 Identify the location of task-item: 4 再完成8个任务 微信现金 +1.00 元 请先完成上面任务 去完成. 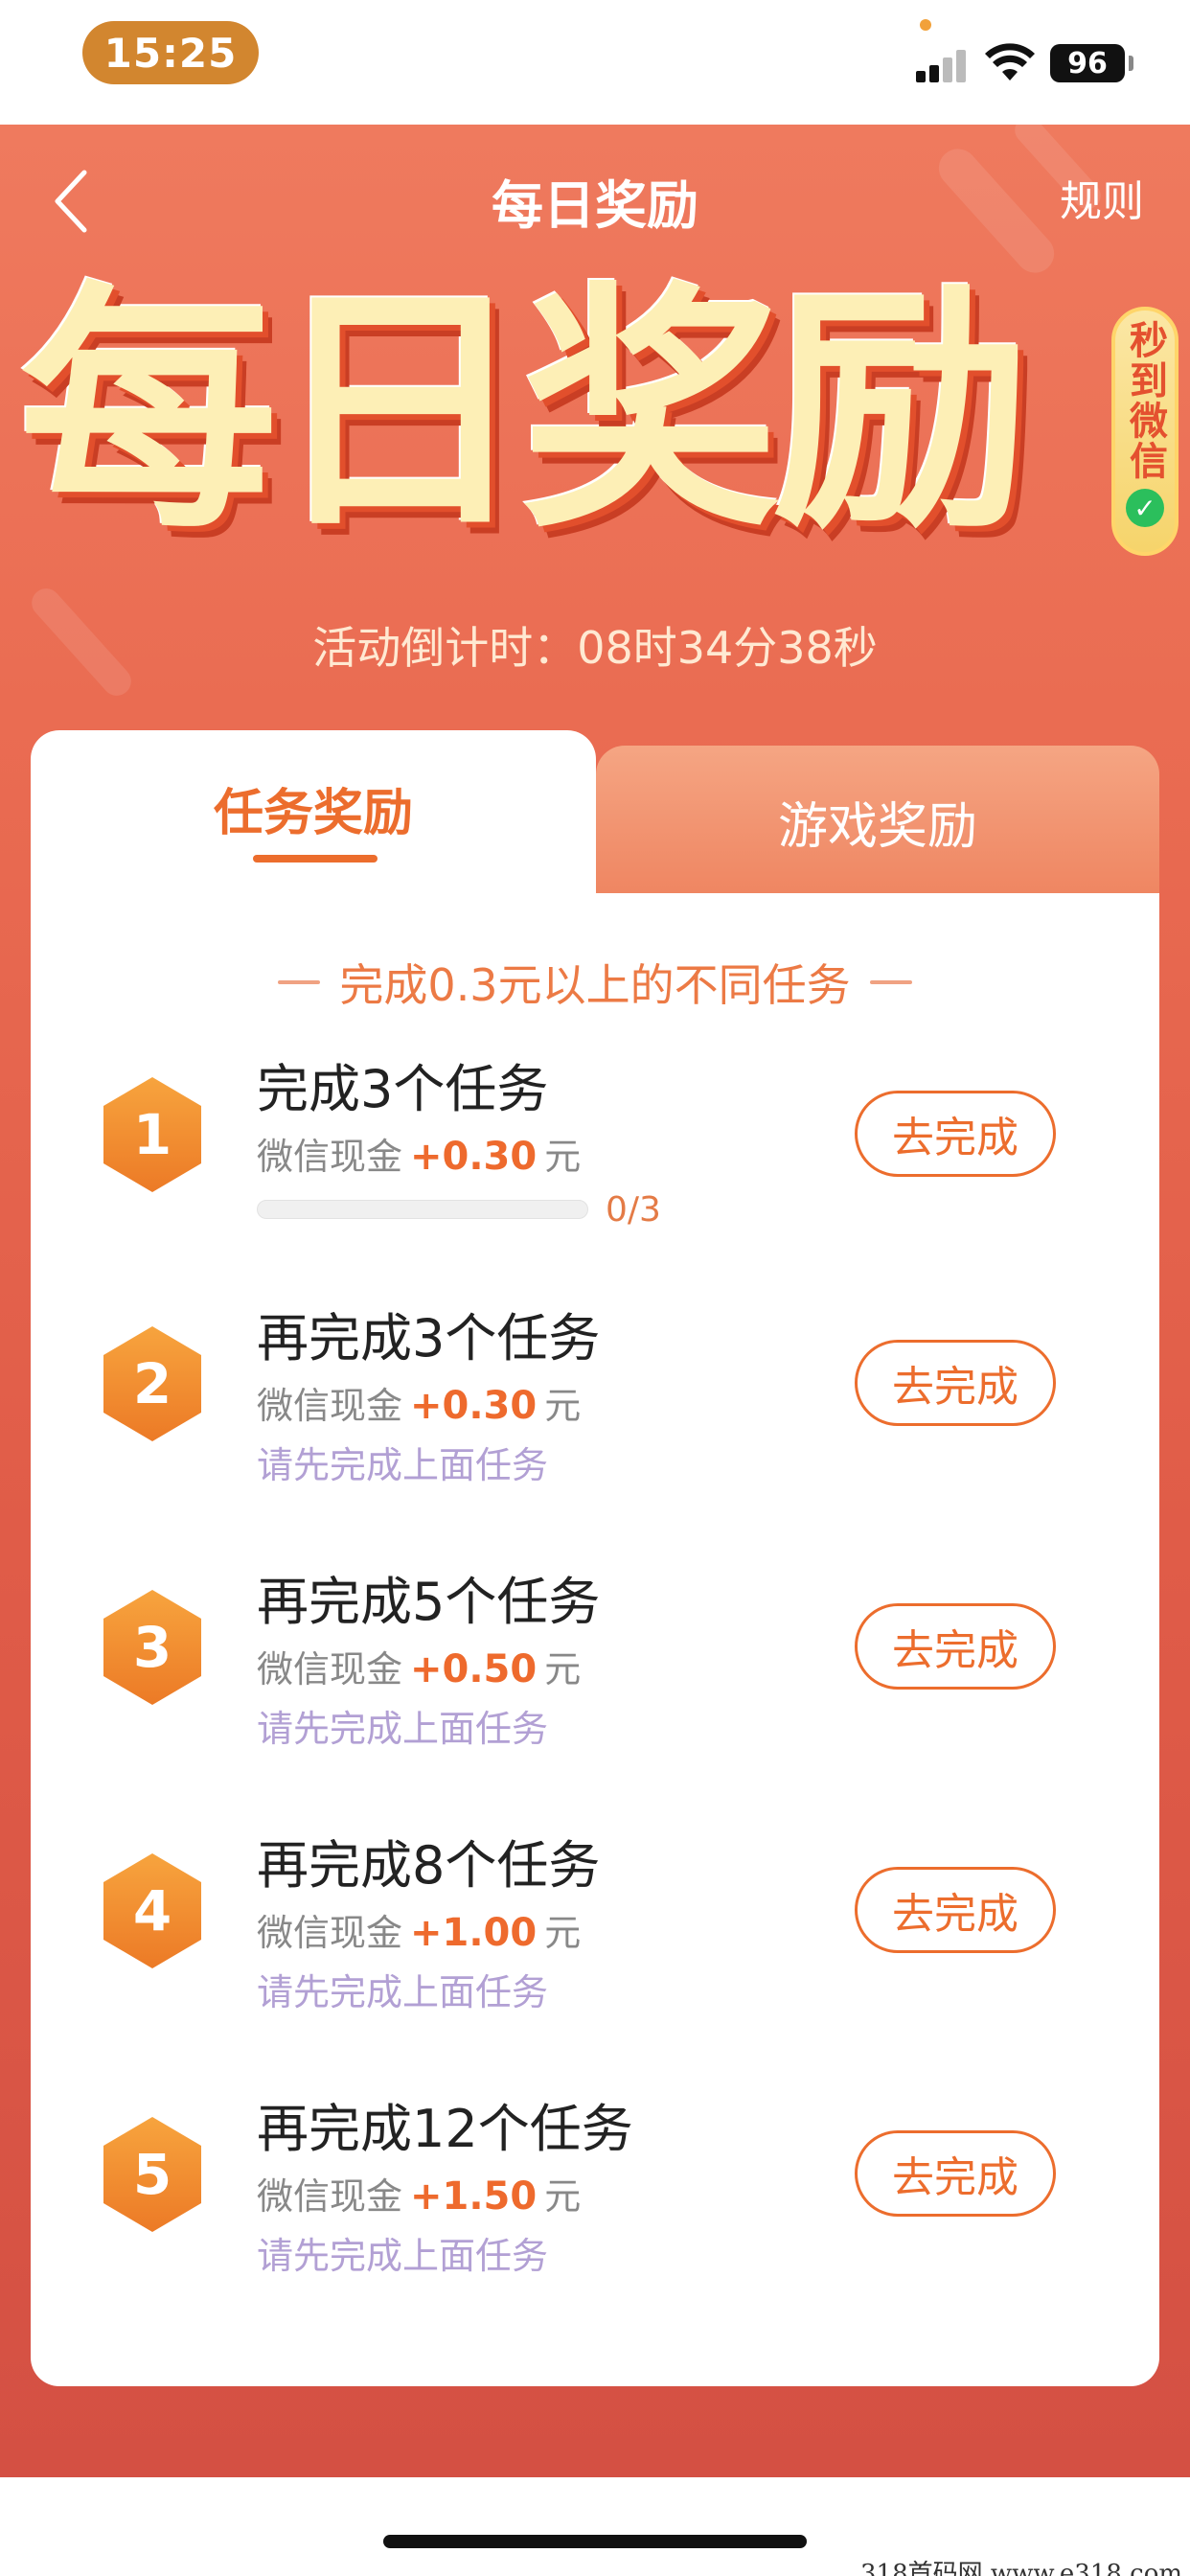
(595, 1914).